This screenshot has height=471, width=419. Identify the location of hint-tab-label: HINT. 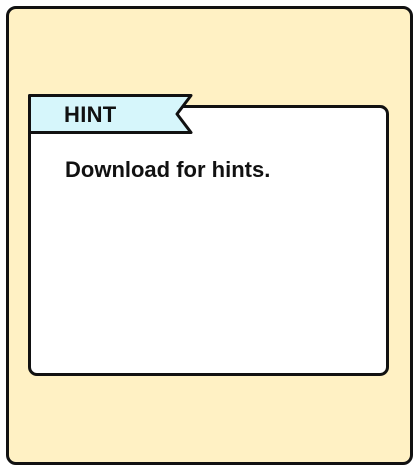
(90, 114).